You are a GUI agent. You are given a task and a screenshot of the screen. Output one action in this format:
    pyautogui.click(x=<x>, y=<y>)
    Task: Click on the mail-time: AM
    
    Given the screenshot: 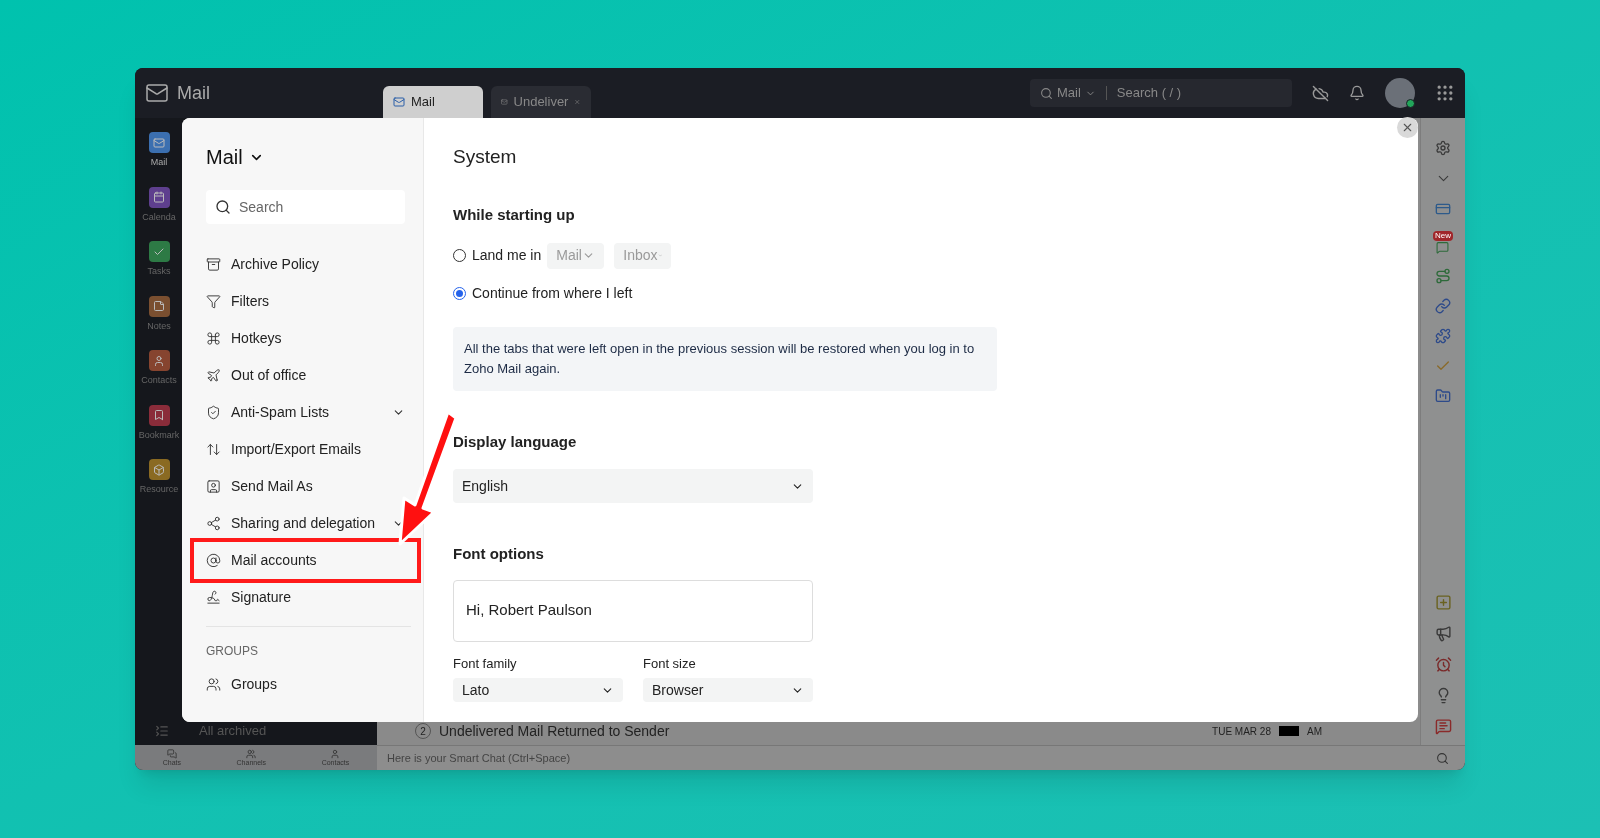 What is the action you would take?
    pyautogui.click(x=1314, y=731)
    